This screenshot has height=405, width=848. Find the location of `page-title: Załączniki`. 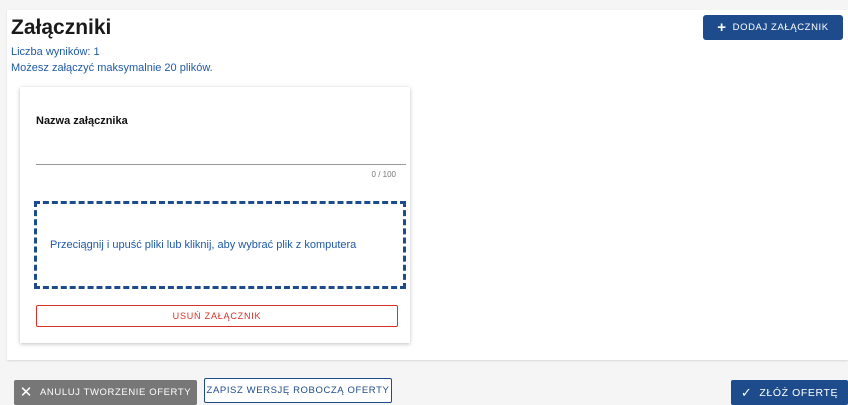

page-title: Załączniki is located at coordinates (61, 27).